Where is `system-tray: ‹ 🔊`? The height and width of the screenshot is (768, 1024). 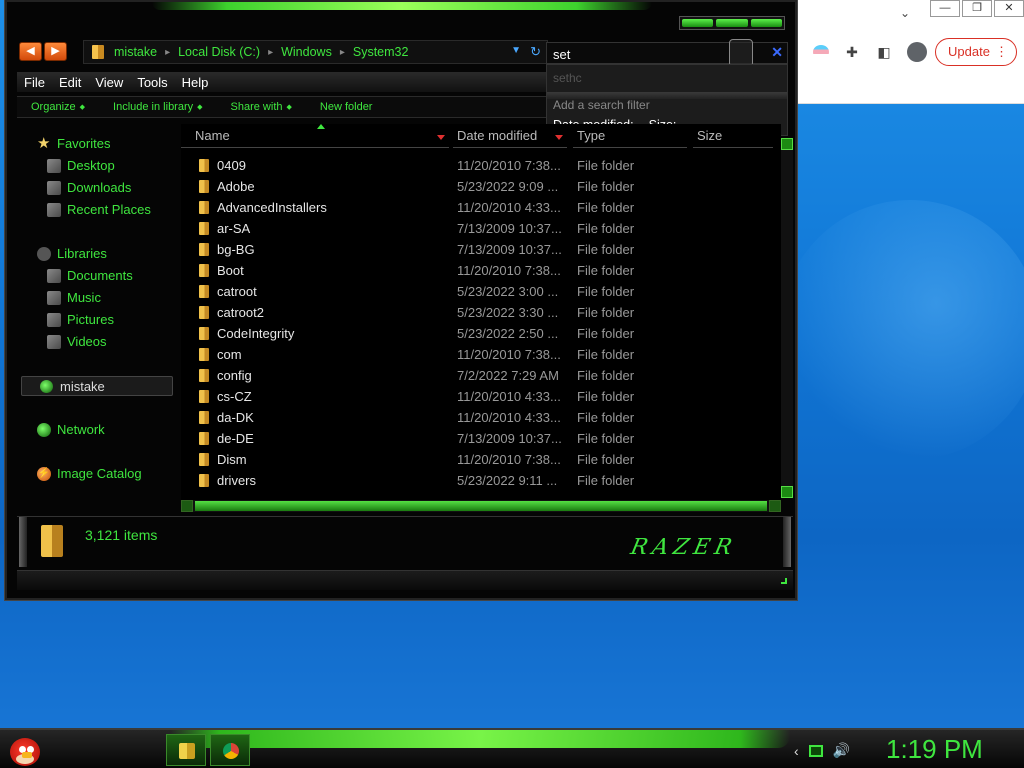 system-tray: ‹ 🔊 is located at coordinates (822, 750).